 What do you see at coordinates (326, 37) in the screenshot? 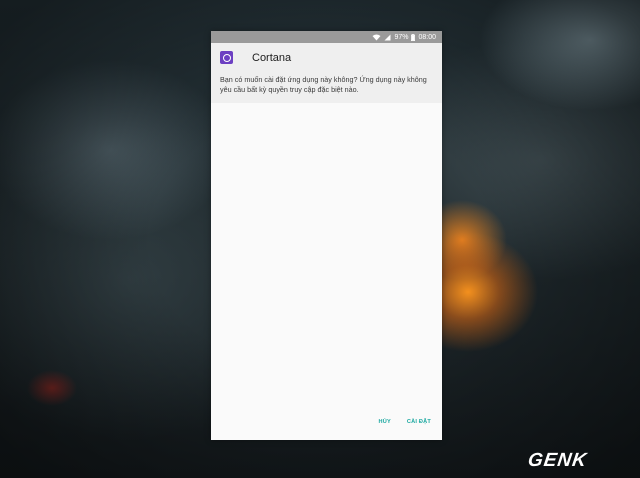
I see `status-bar: 97% 08:00` at bounding box center [326, 37].